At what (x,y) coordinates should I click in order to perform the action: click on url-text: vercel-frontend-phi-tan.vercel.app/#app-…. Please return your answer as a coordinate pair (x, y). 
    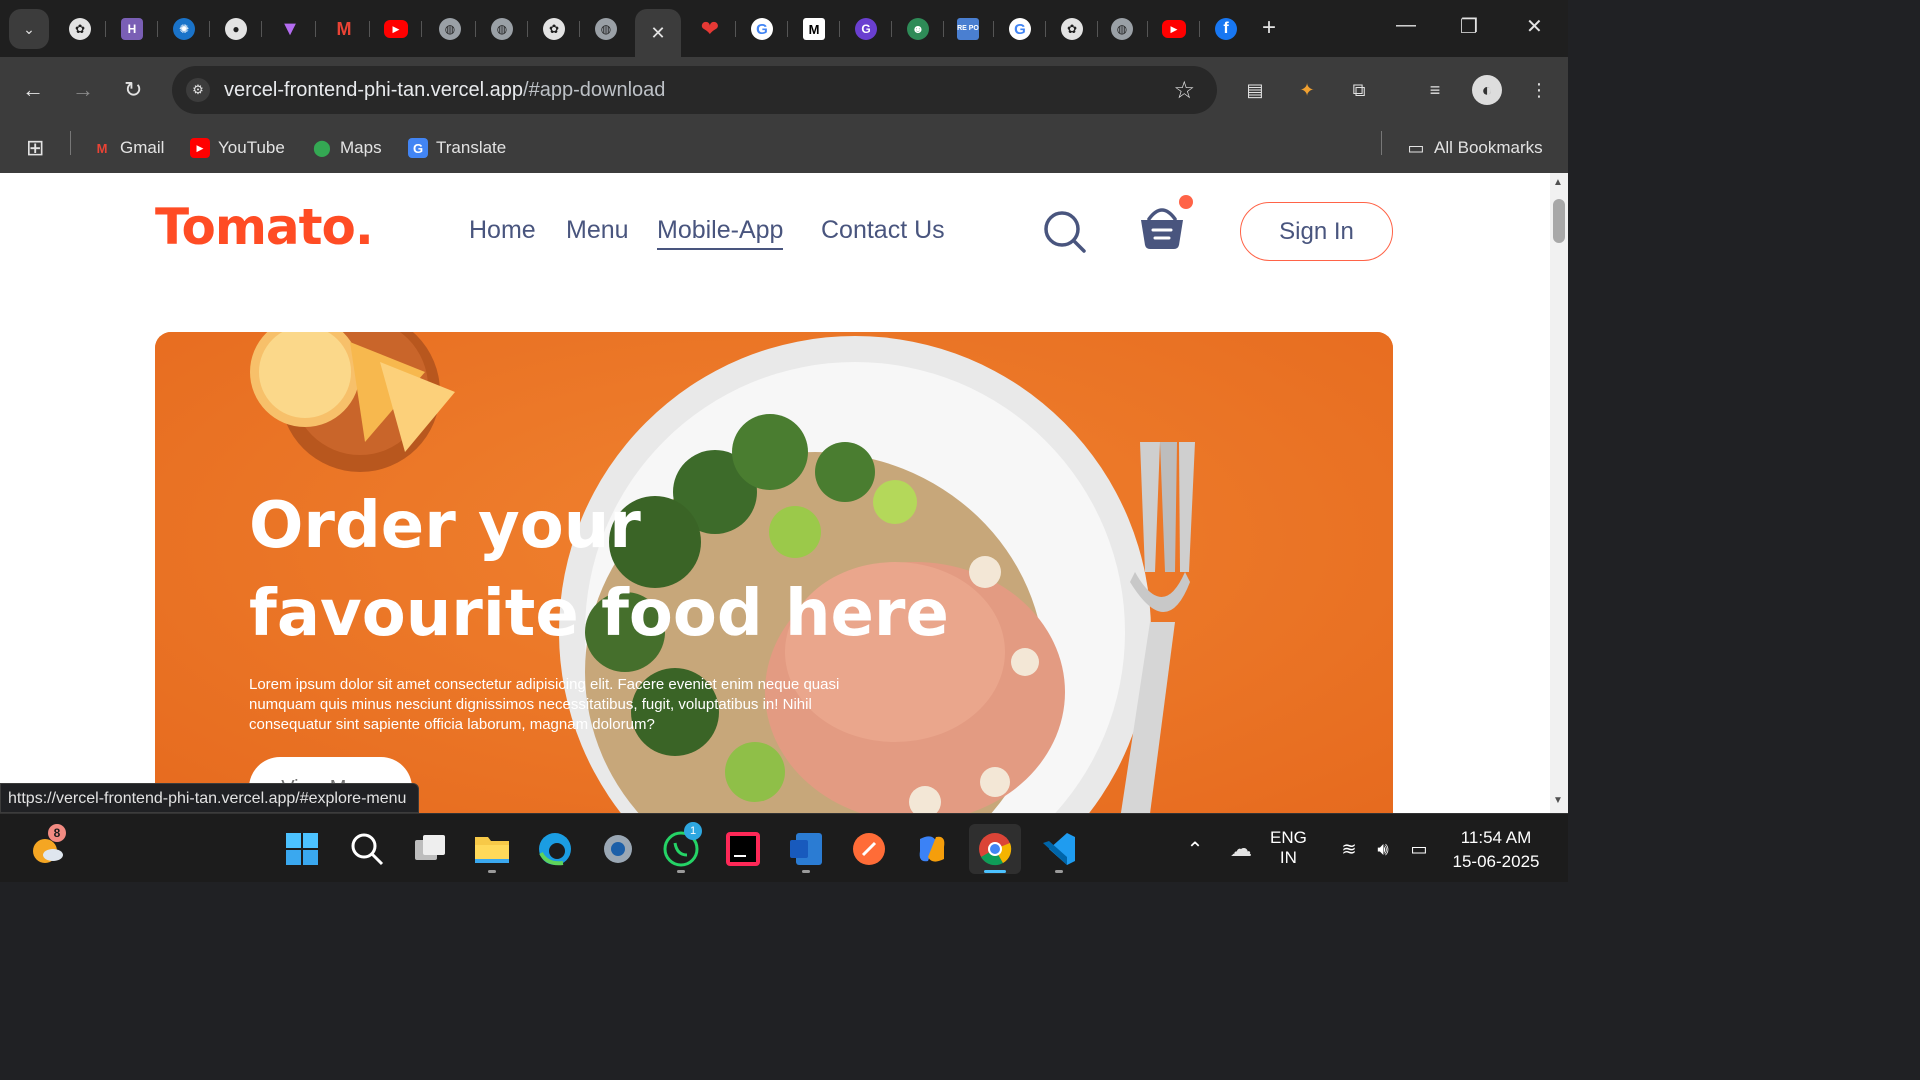
    Looking at the image, I should click on (444, 90).